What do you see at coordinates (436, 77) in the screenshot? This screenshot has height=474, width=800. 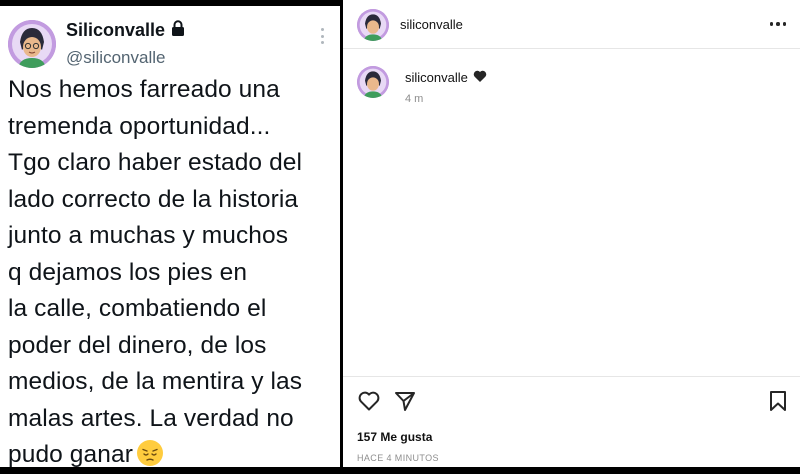 I see `caption-username: siliconvalle` at bounding box center [436, 77].